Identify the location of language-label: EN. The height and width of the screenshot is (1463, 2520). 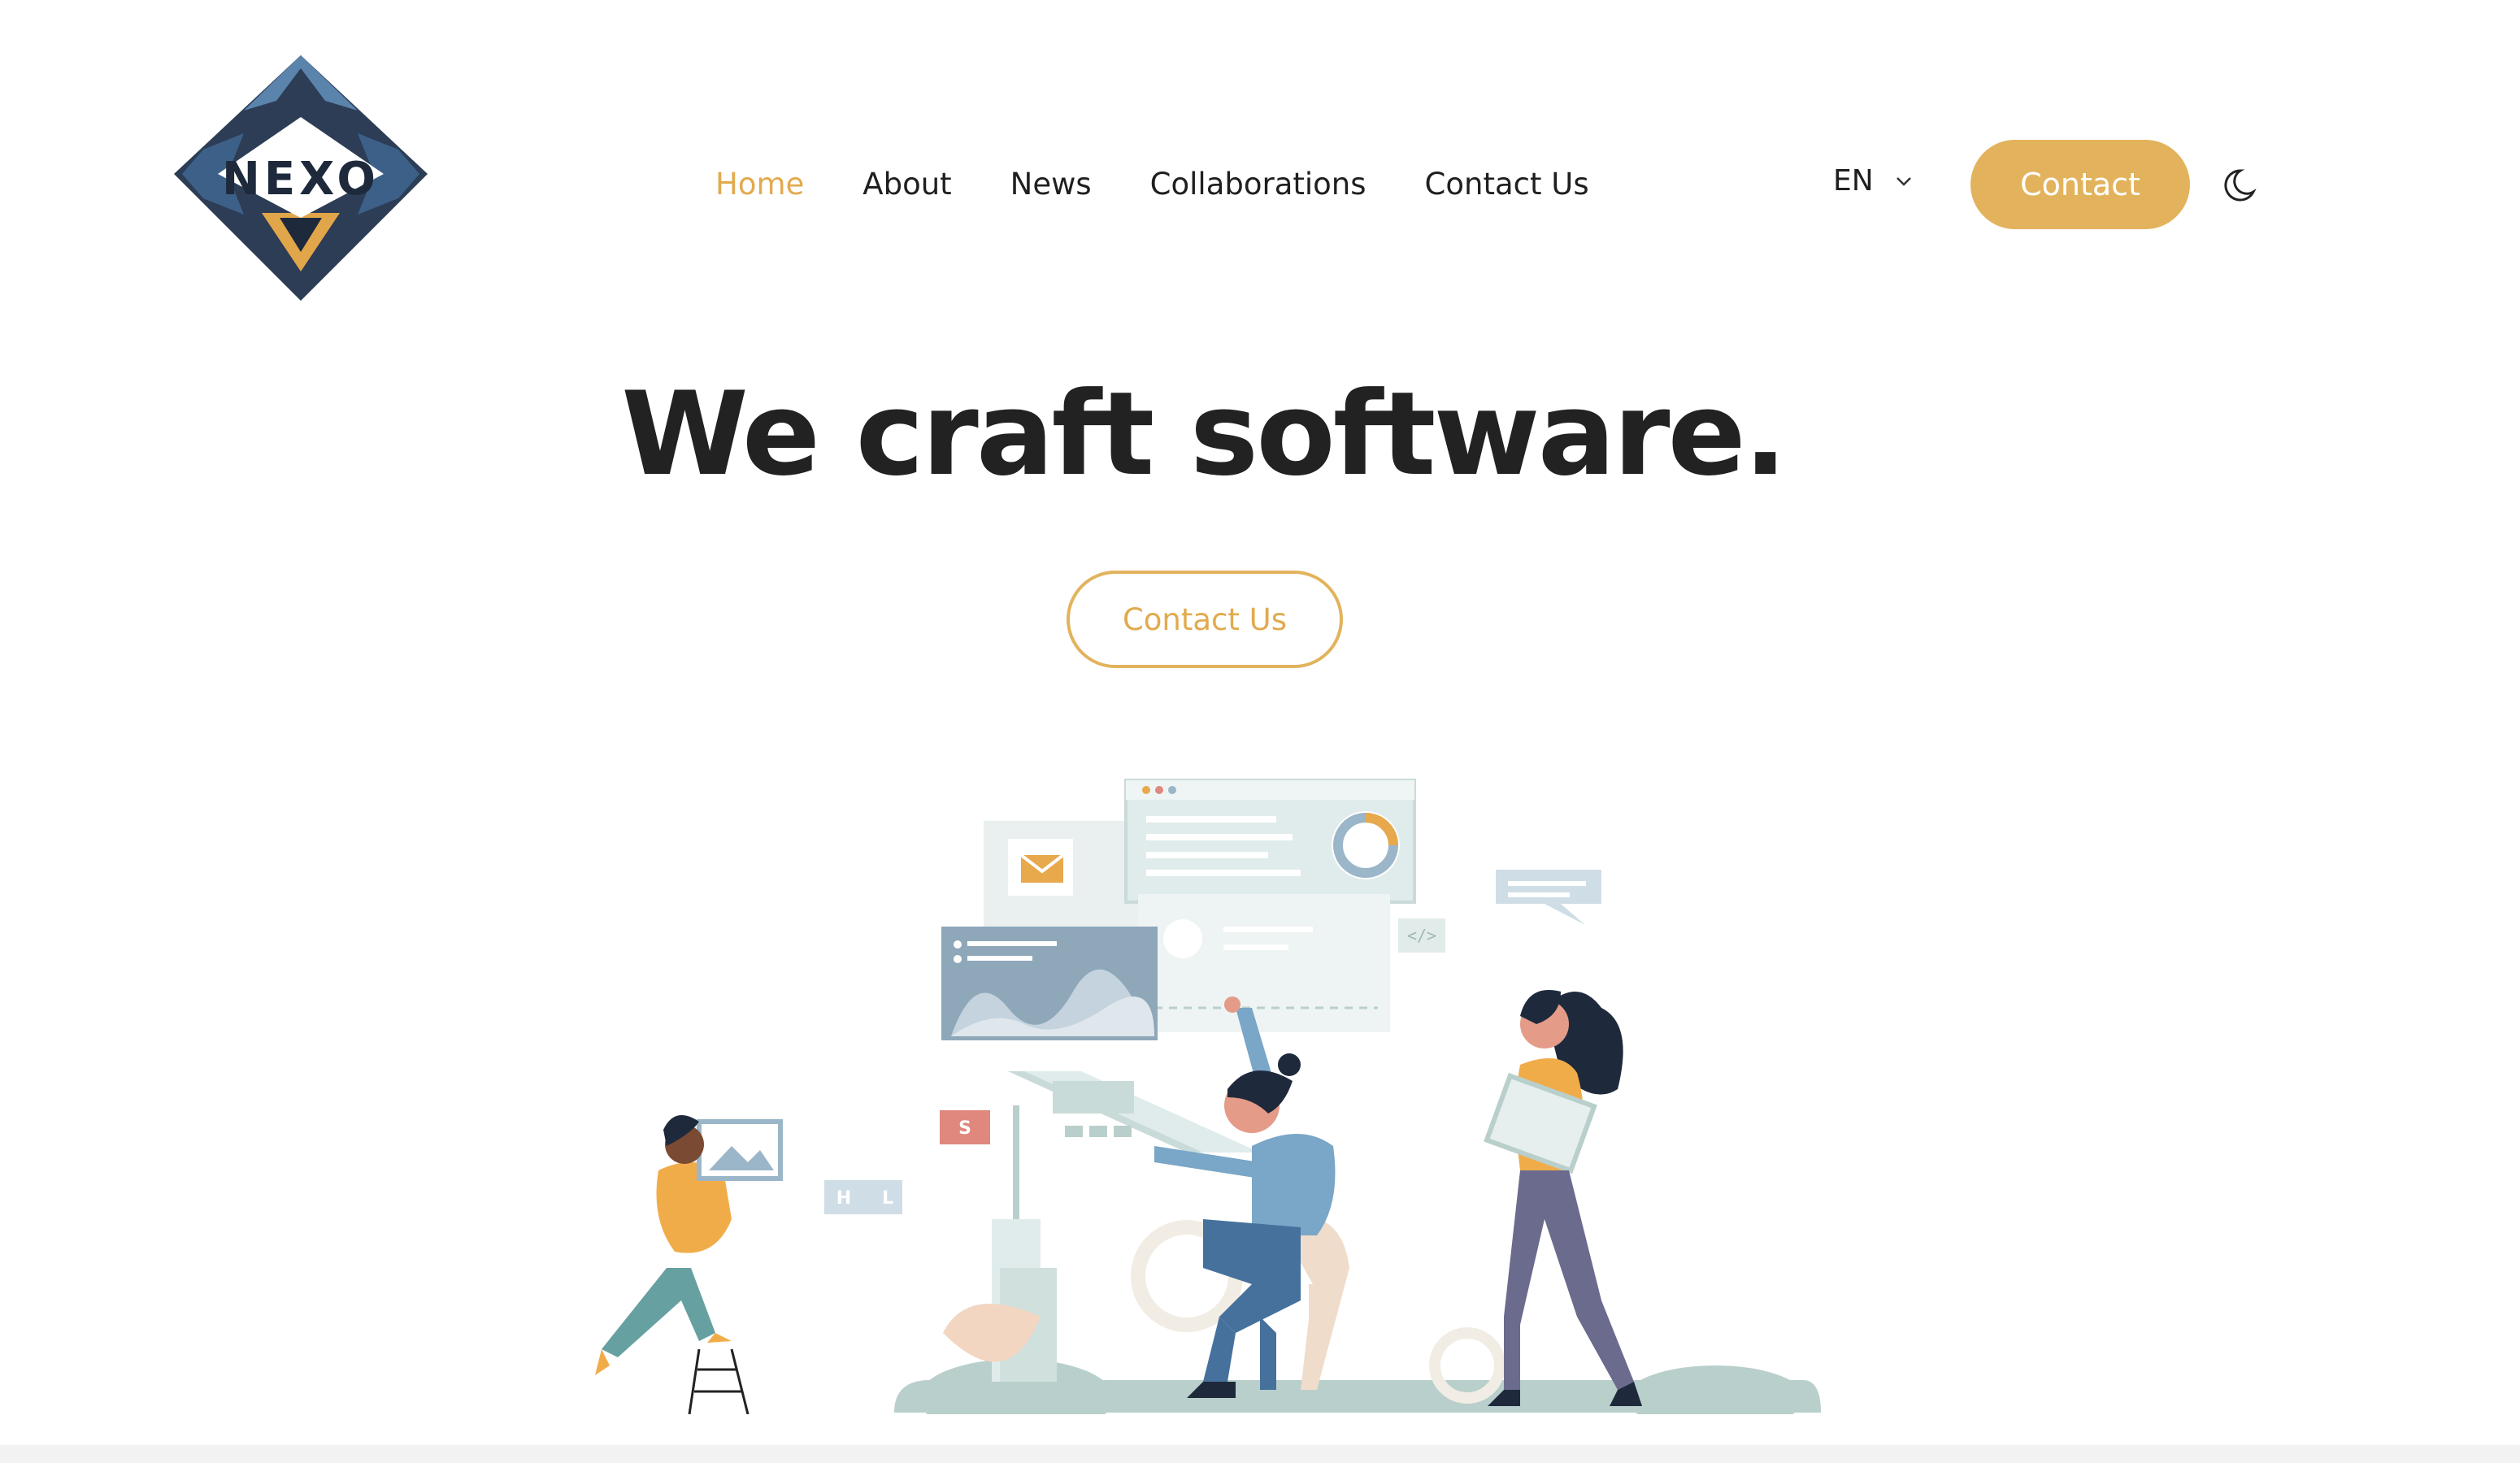
(1853, 181).